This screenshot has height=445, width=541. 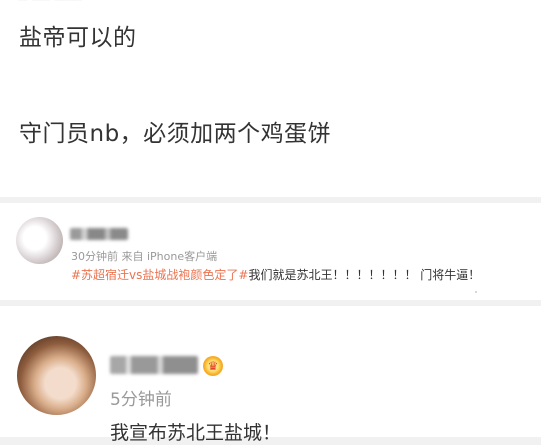 What do you see at coordinates (93, 4) in the screenshot?
I see `cut-off-text: ━ ━━ ━━━` at bounding box center [93, 4].